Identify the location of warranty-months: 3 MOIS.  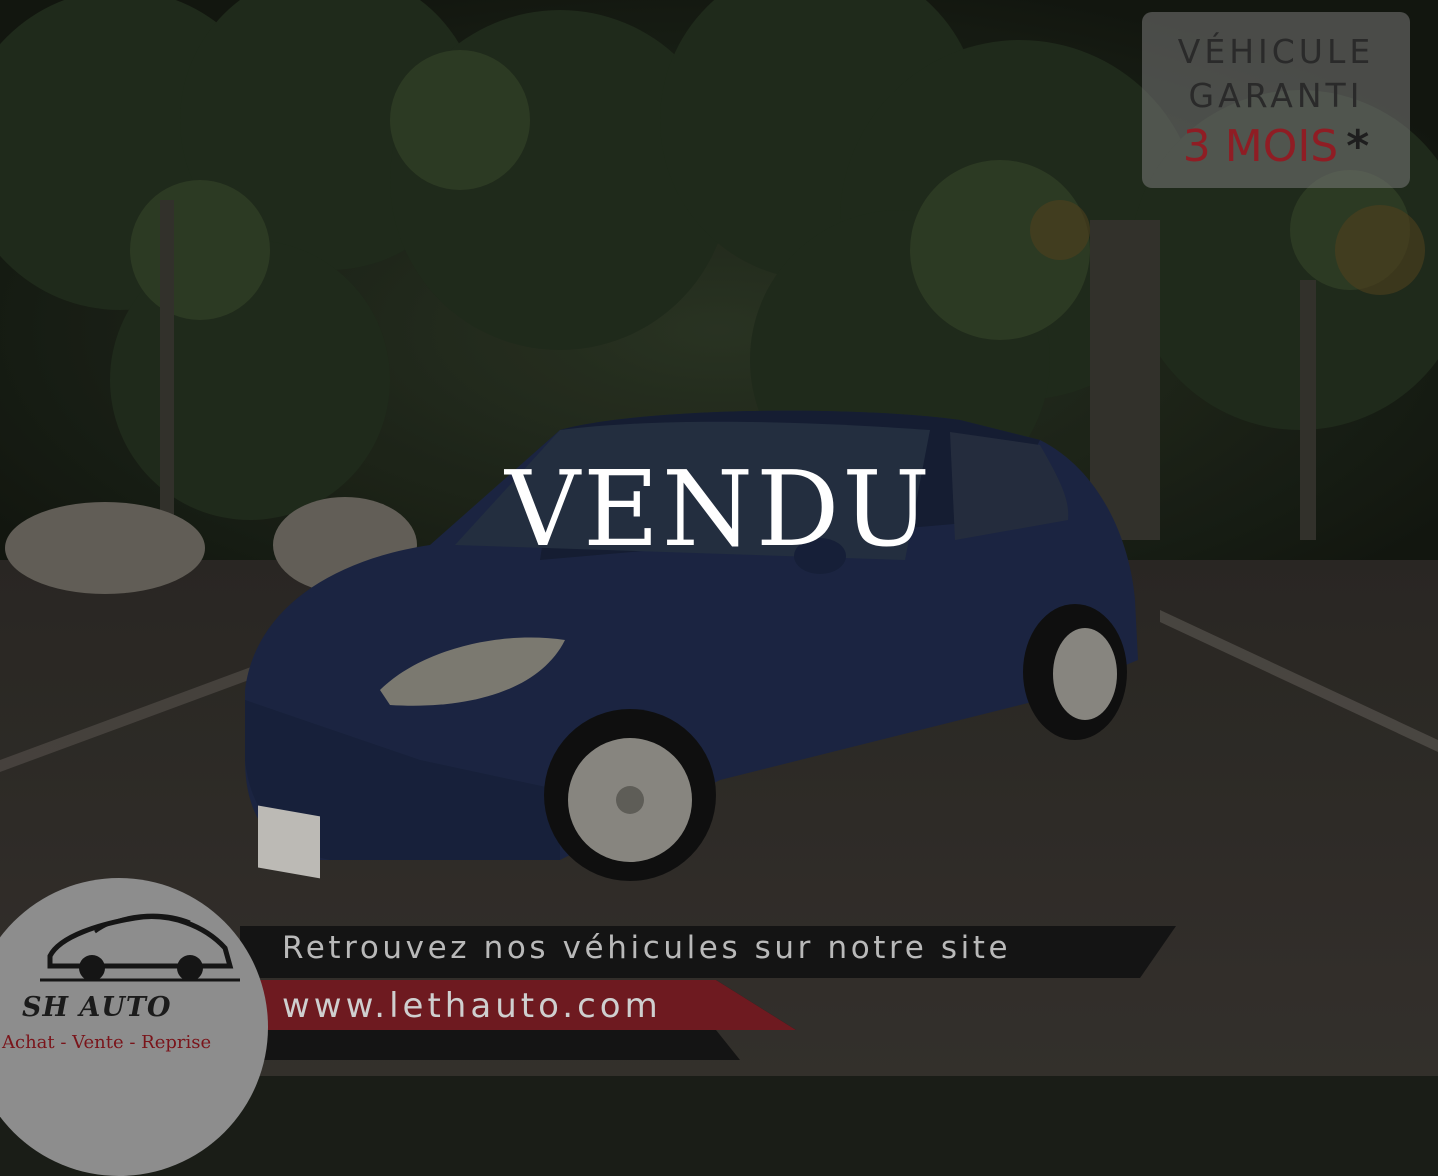
(1260, 146).